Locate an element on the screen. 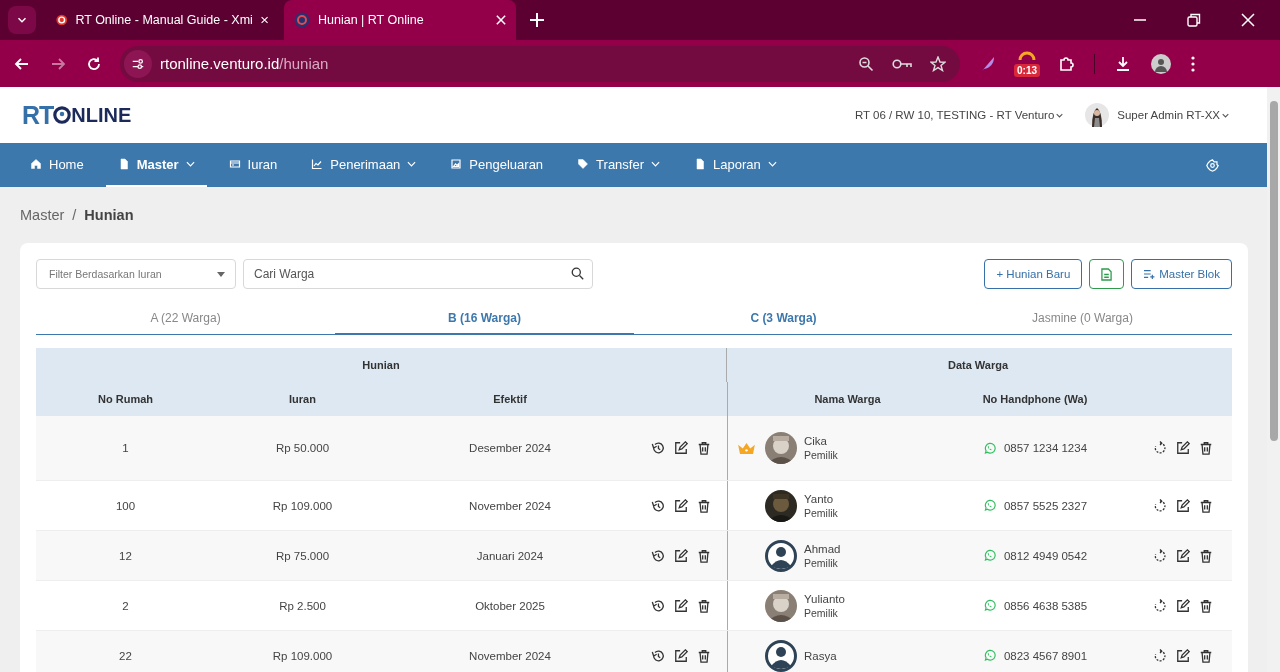 This screenshot has width=1280, height=672. logo: RT NLINE is located at coordinates (77, 115).